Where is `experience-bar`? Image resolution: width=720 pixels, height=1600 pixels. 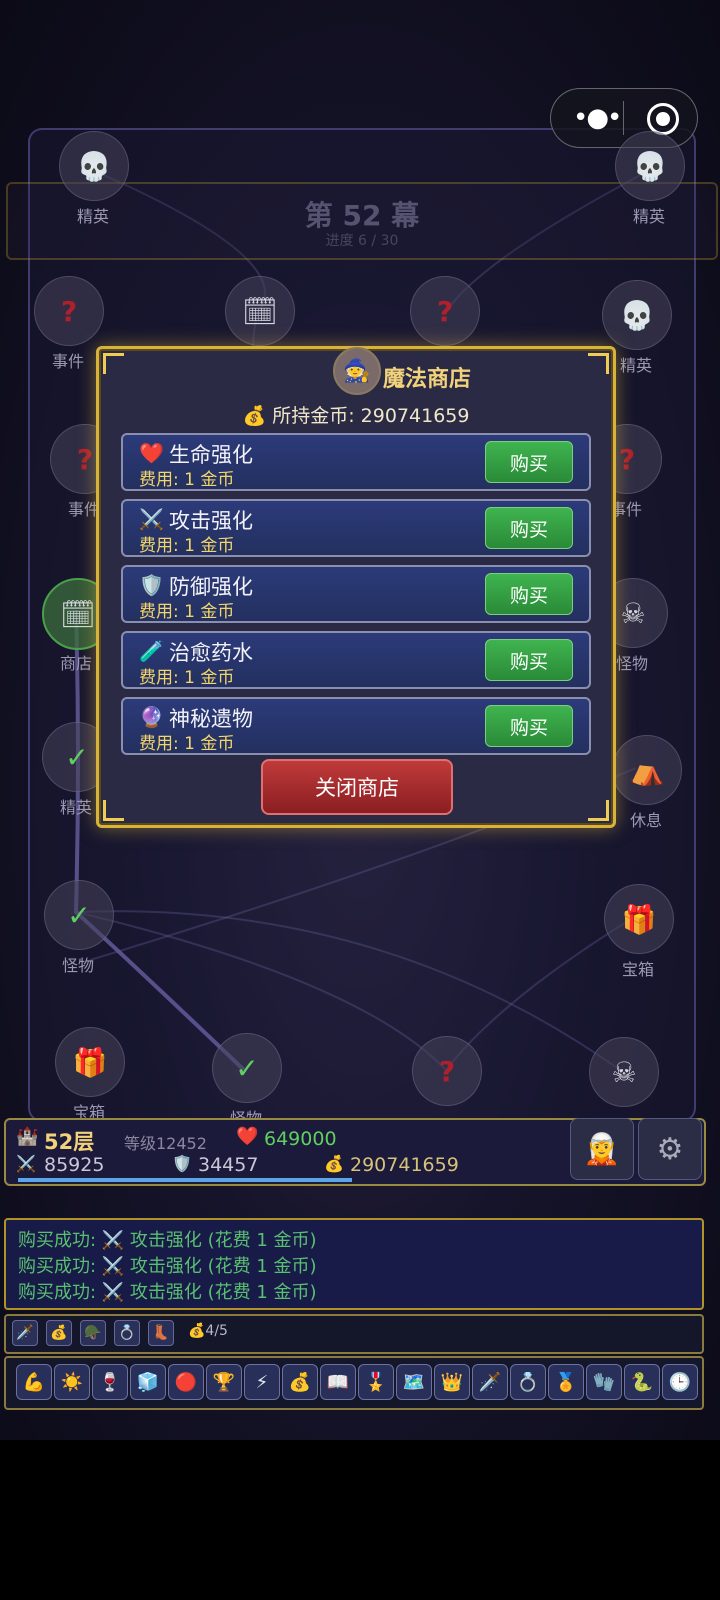
experience-bar is located at coordinates (185, 1180).